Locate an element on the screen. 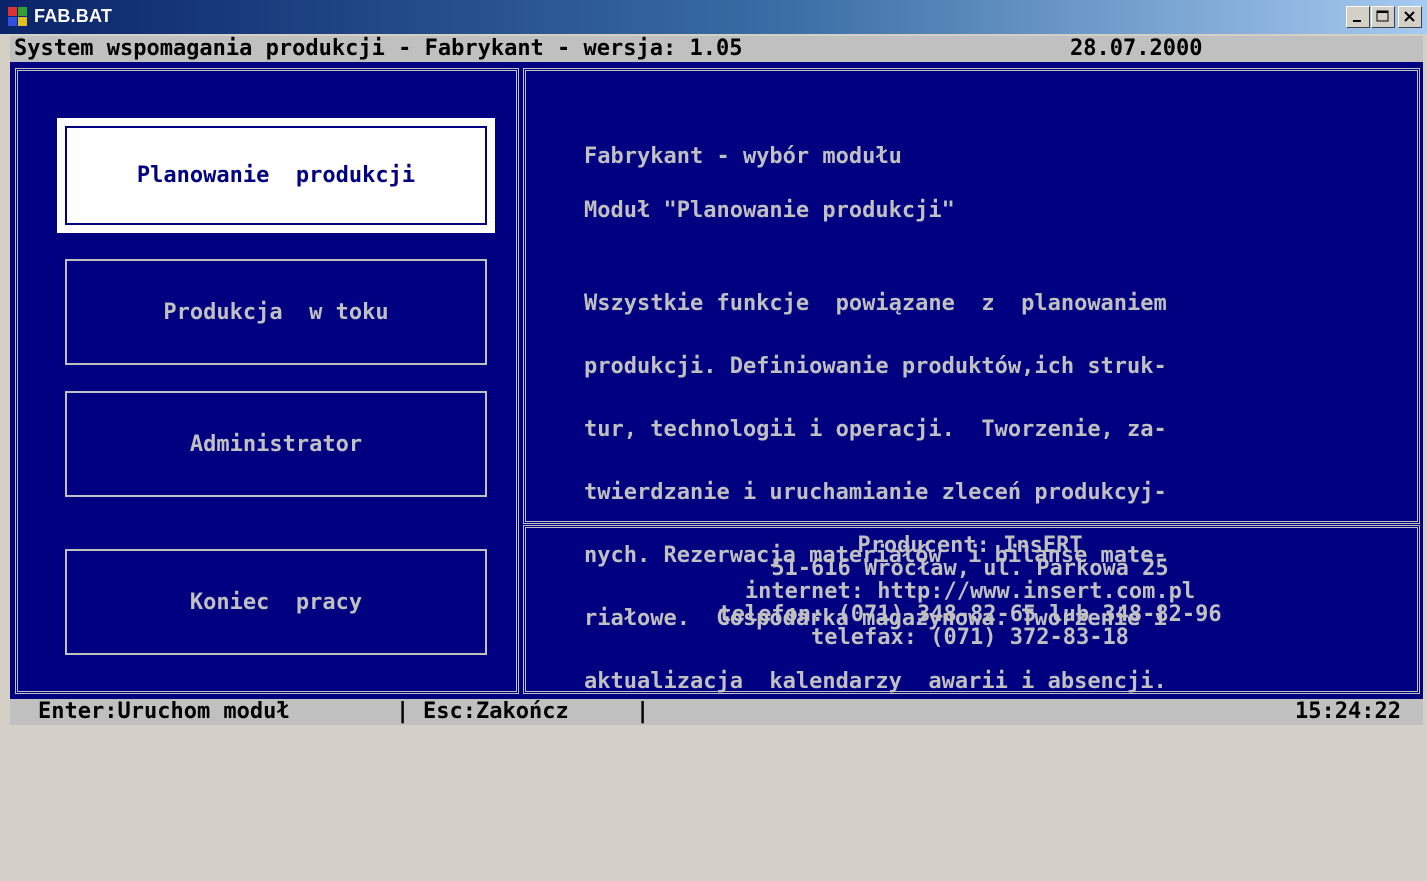 The width and height of the screenshot is (1427, 881). enter-hint: Enter:Uruchom moduł is located at coordinates (164, 711).